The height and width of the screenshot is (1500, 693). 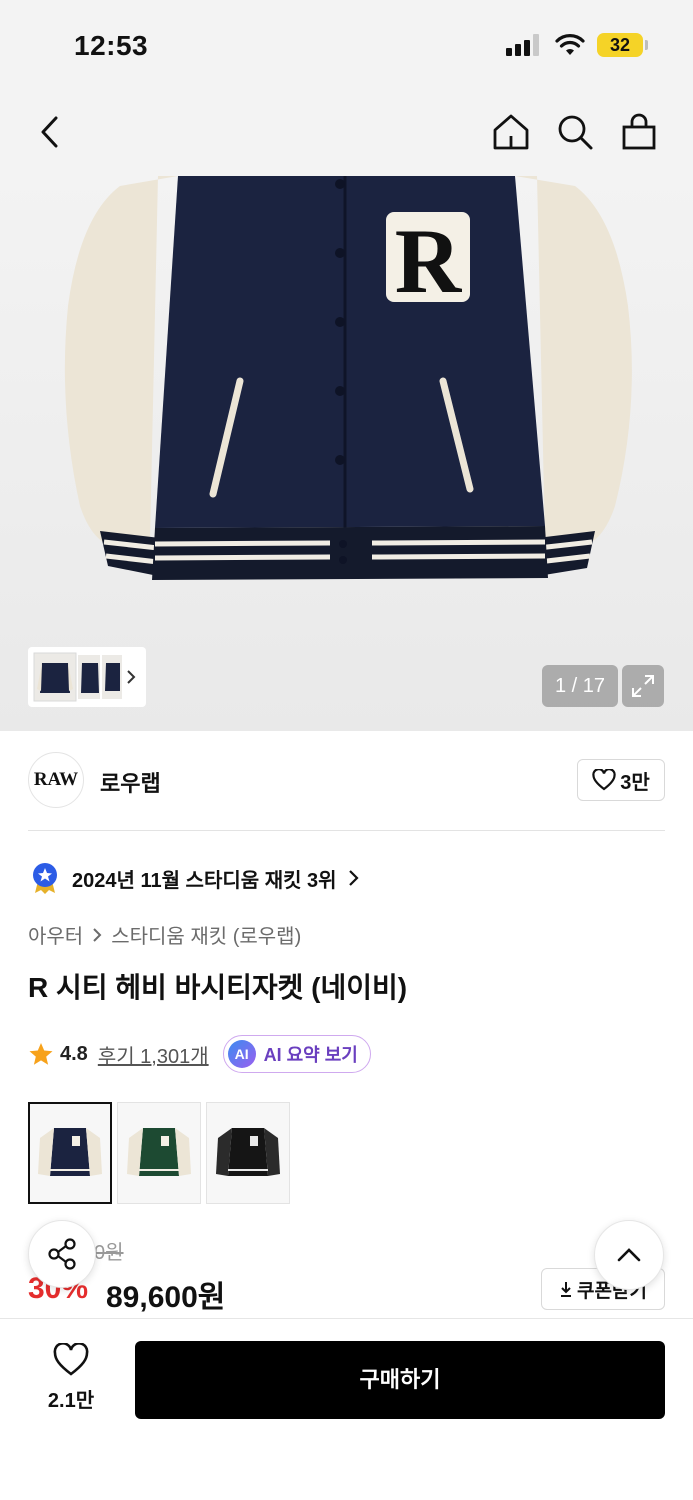 What do you see at coordinates (400, 1380) in the screenshot?
I see `buy-button: 구매하기` at bounding box center [400, 1380].